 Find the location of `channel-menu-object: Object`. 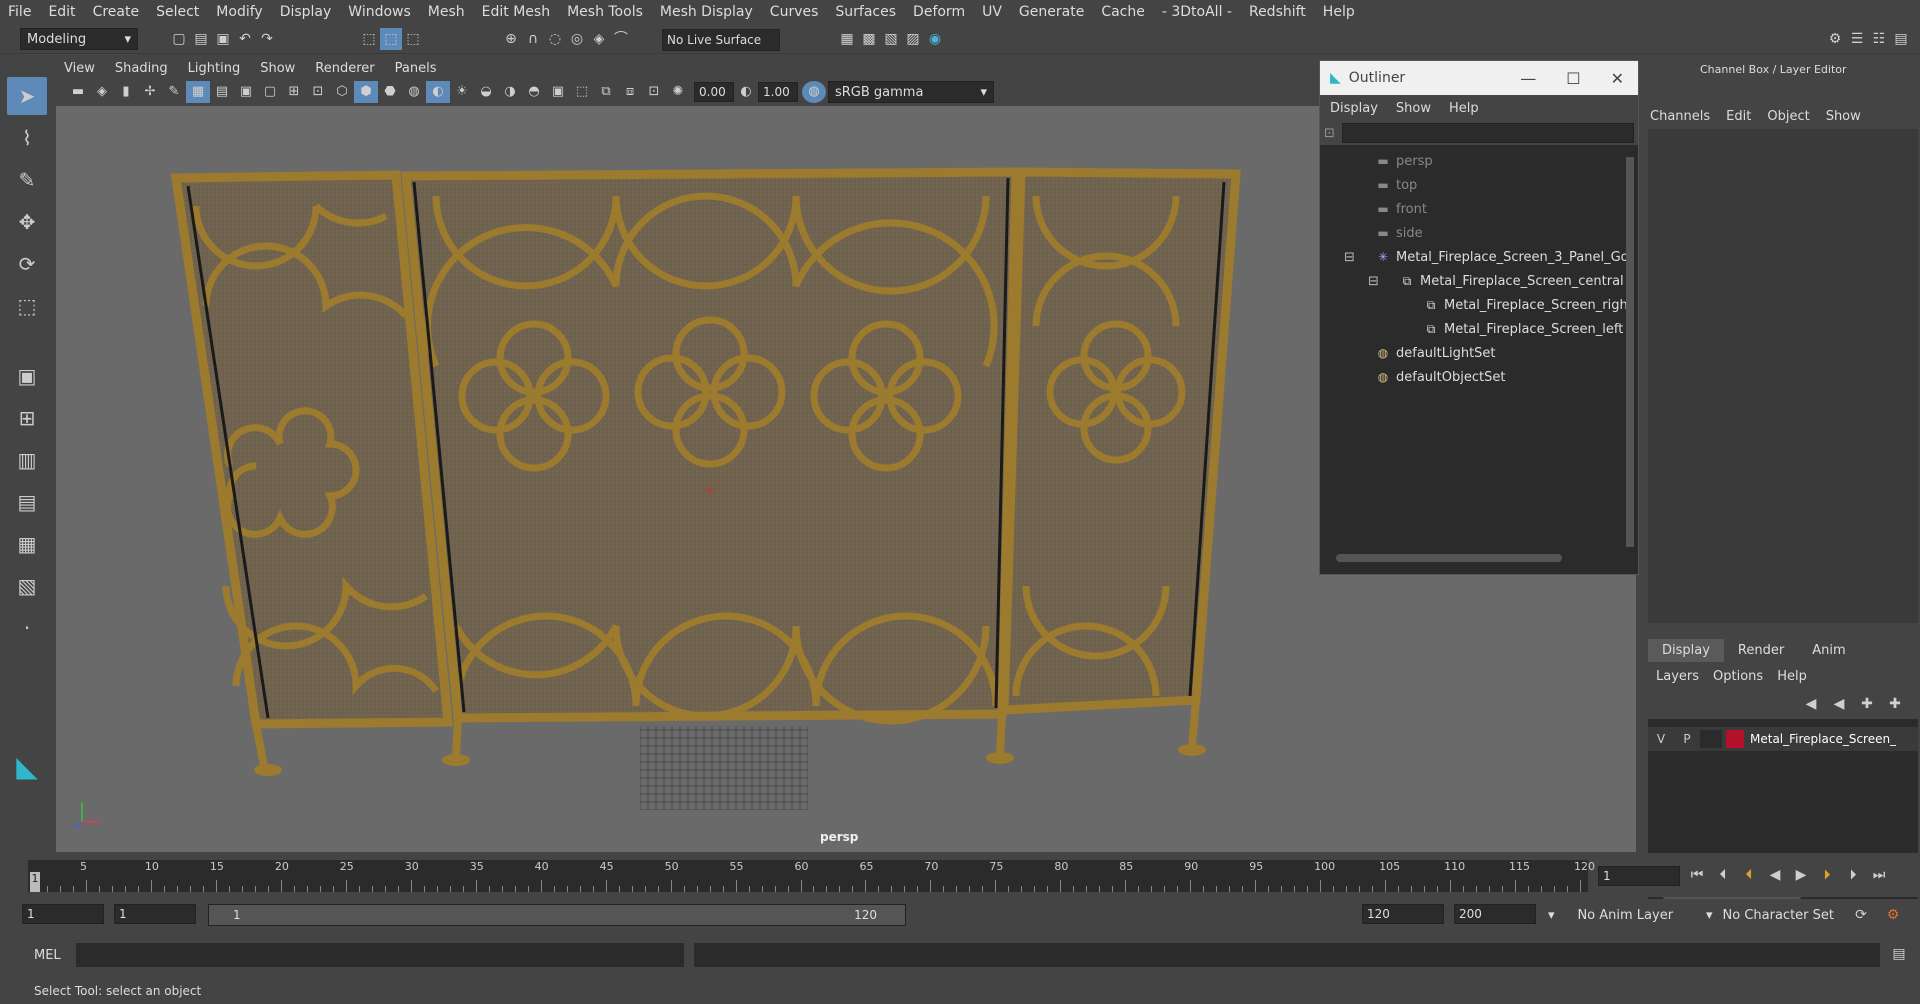

channel-menu-object: Object is located at coordinates (1788, 116).